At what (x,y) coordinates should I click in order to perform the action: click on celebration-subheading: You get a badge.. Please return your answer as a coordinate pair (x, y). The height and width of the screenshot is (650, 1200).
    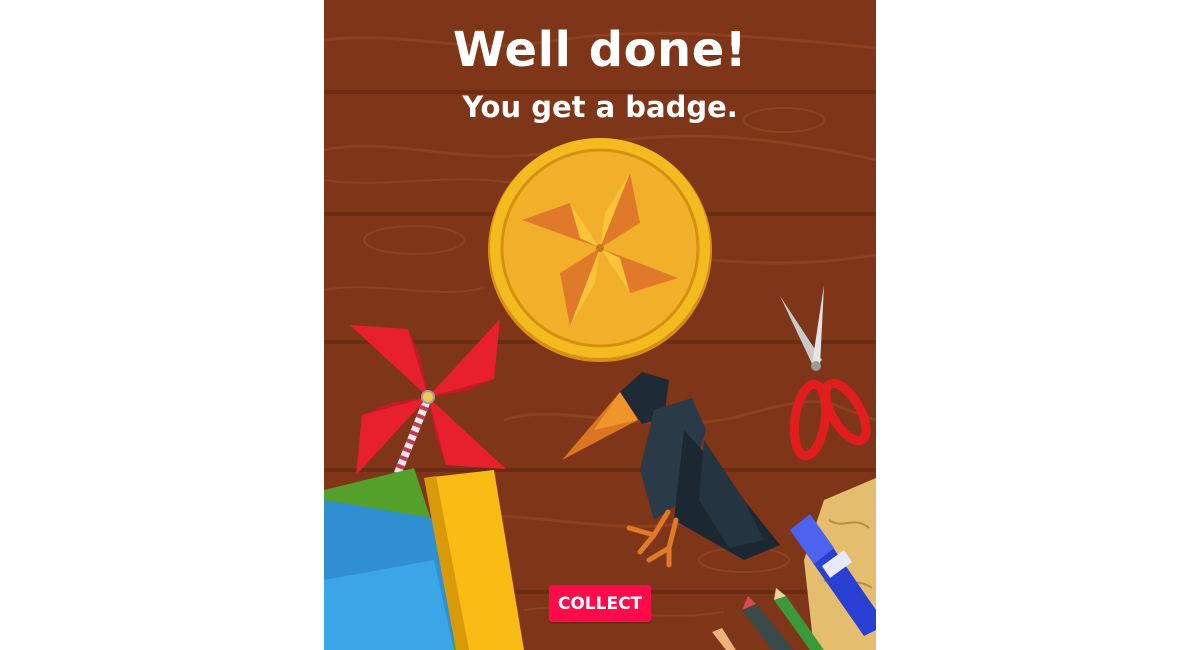
    Looking at the image, I should click on (600, 107).